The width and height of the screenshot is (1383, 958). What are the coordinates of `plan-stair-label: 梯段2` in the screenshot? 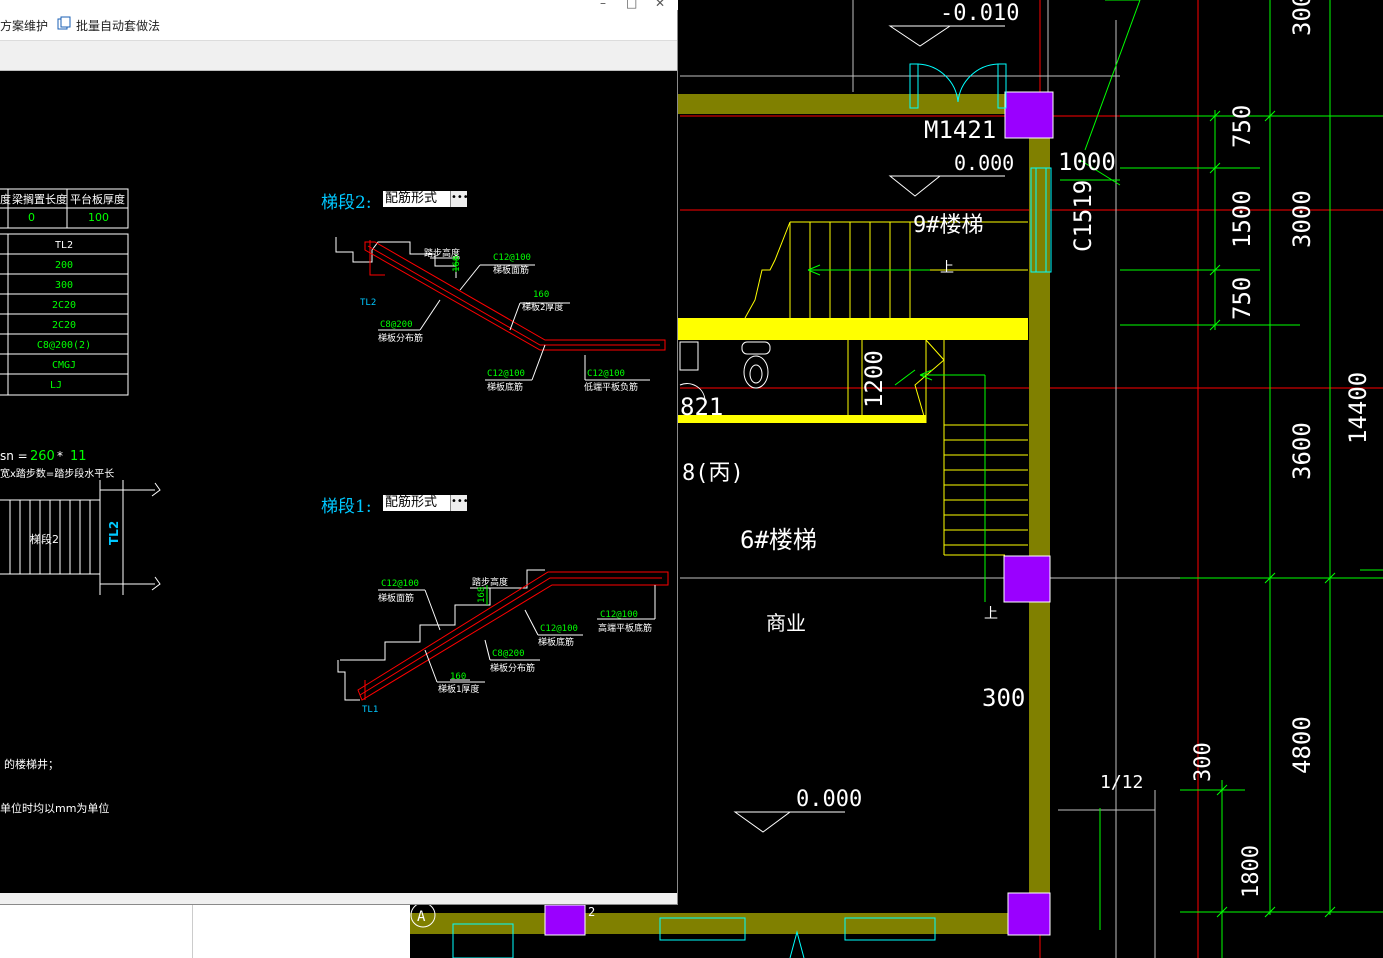 It's located at (44, 539).